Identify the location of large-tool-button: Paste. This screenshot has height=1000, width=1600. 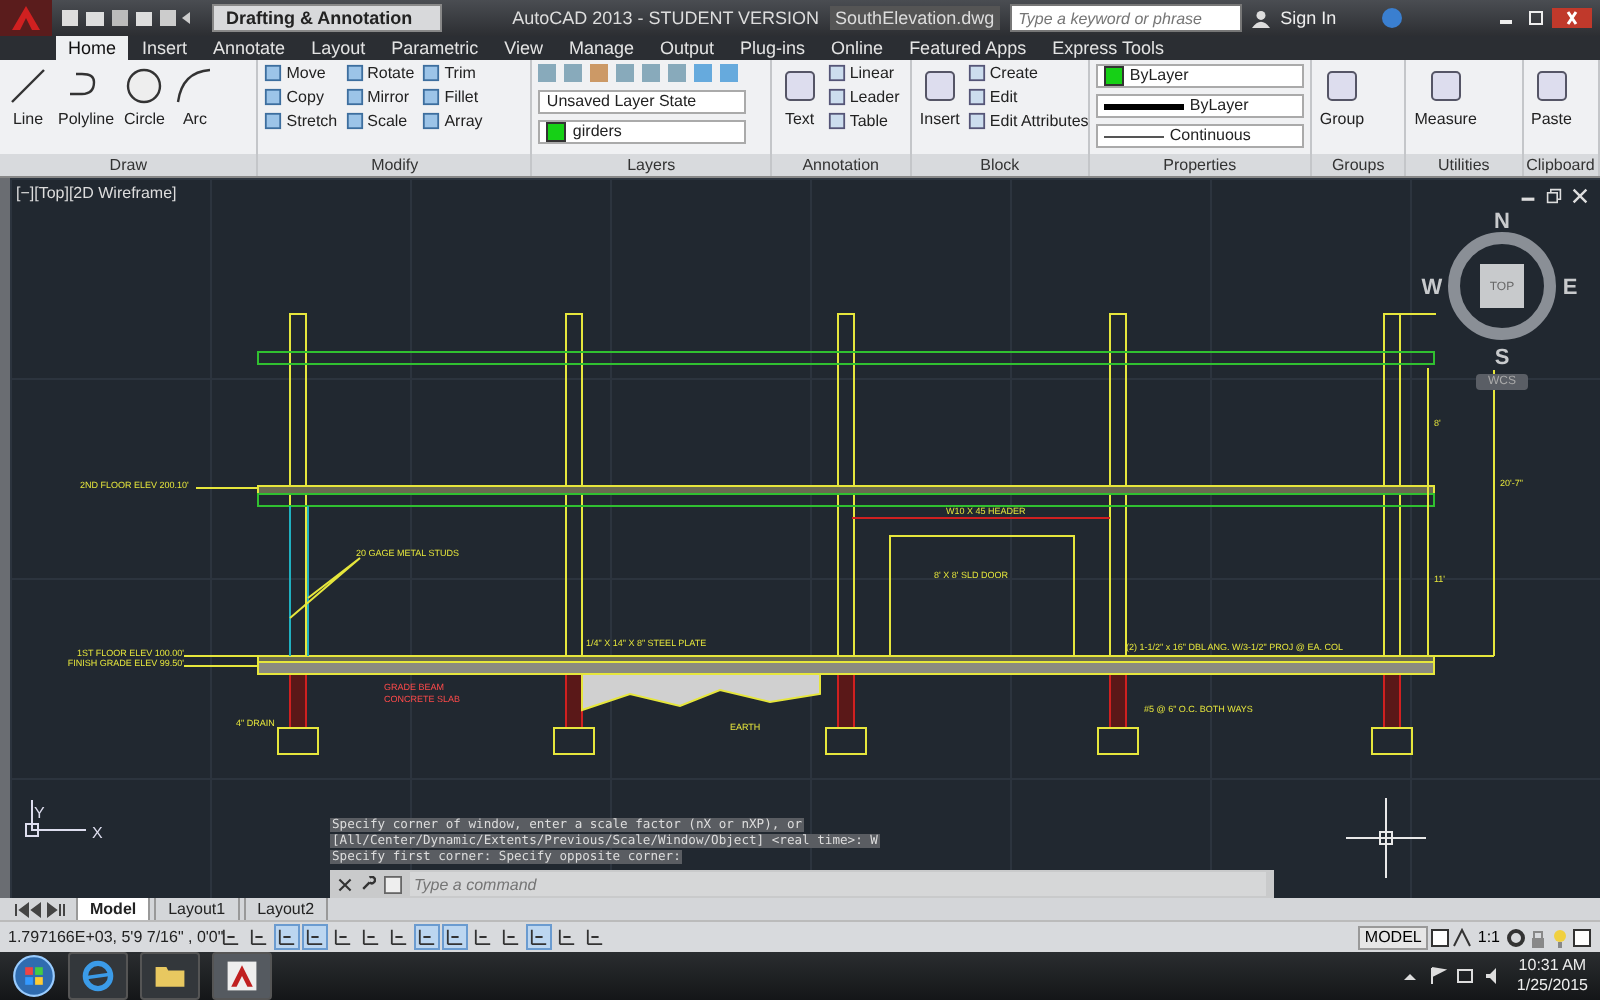
(1551, 97).